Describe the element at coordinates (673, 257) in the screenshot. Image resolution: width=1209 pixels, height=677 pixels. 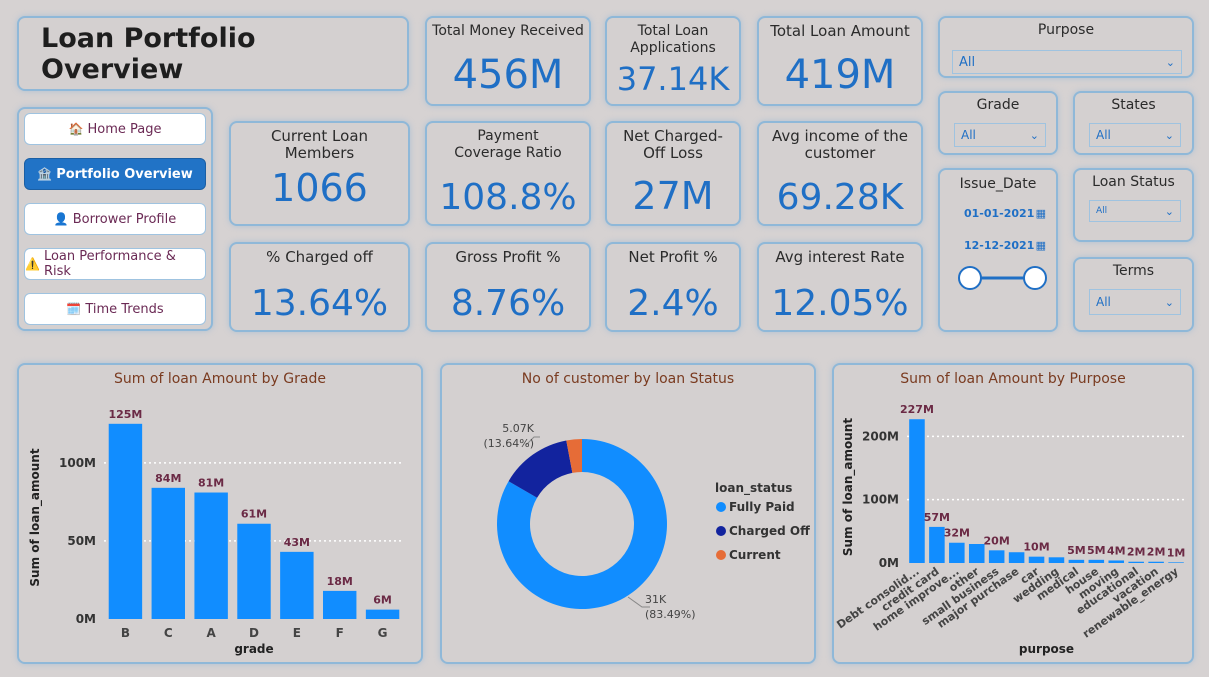
I see `kpi-label: Net Profit %` at that location.